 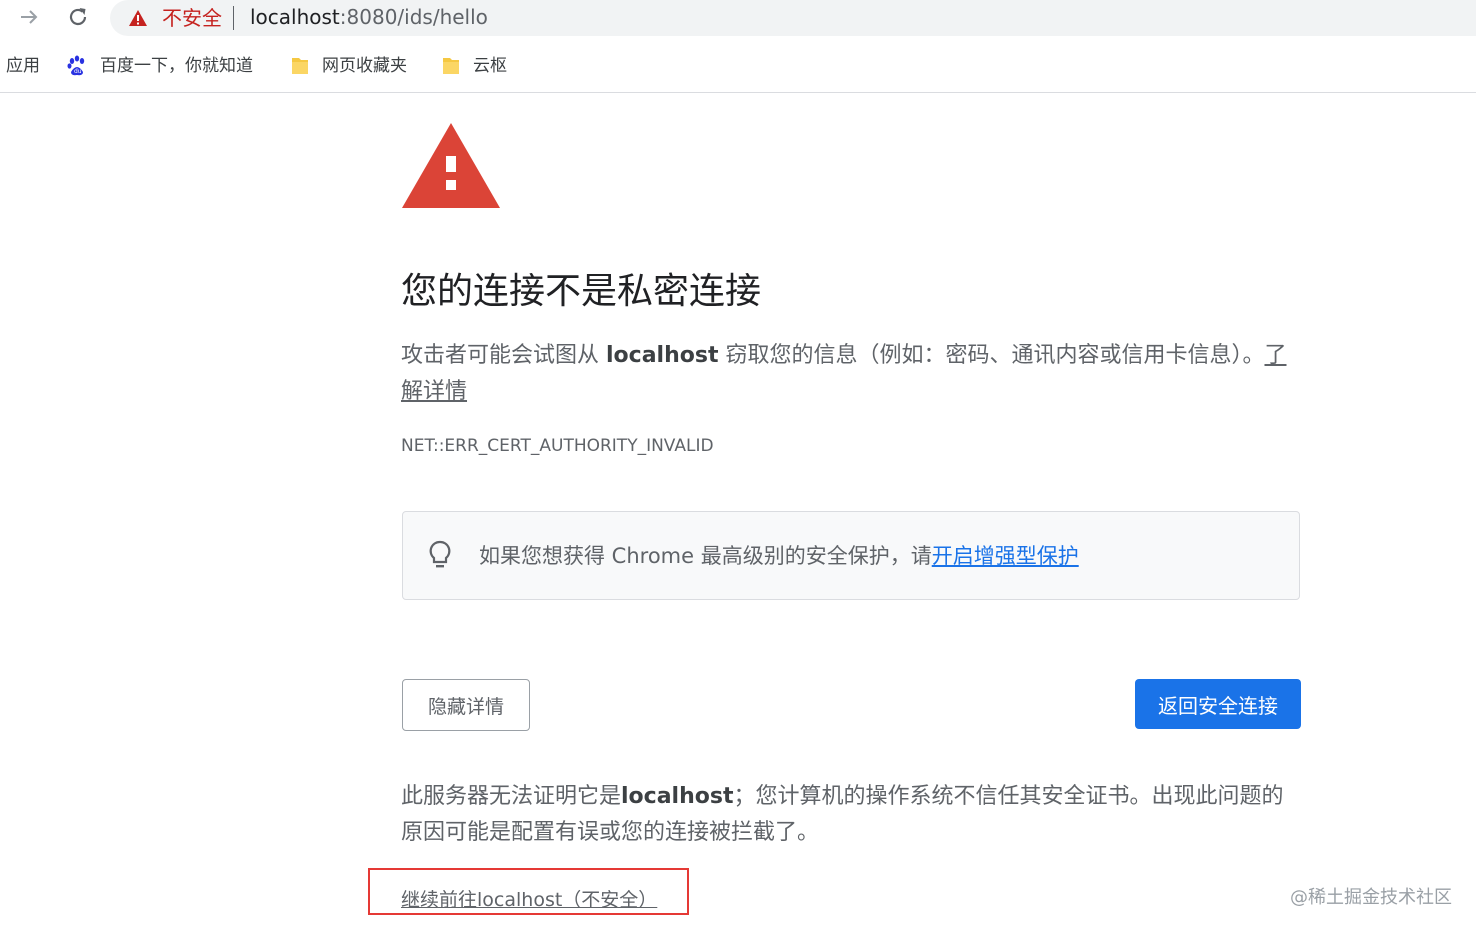 What do you see at coordinates (738, 67) in the screenshot?
I see `bookmarks-bar: 应用 du 百度一下，你就知道 网页收藏夹 云枢` at bounding box center [738, 67].